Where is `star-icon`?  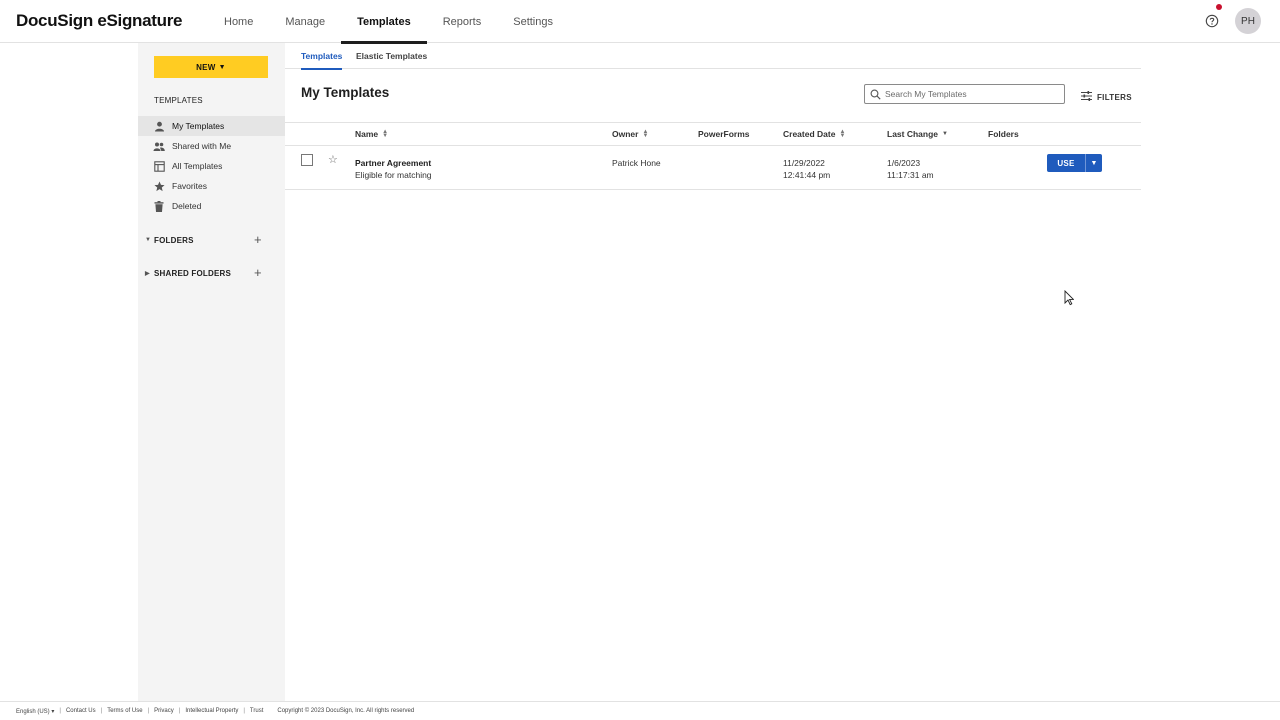
star-icon is located at coordinates (159, 186).